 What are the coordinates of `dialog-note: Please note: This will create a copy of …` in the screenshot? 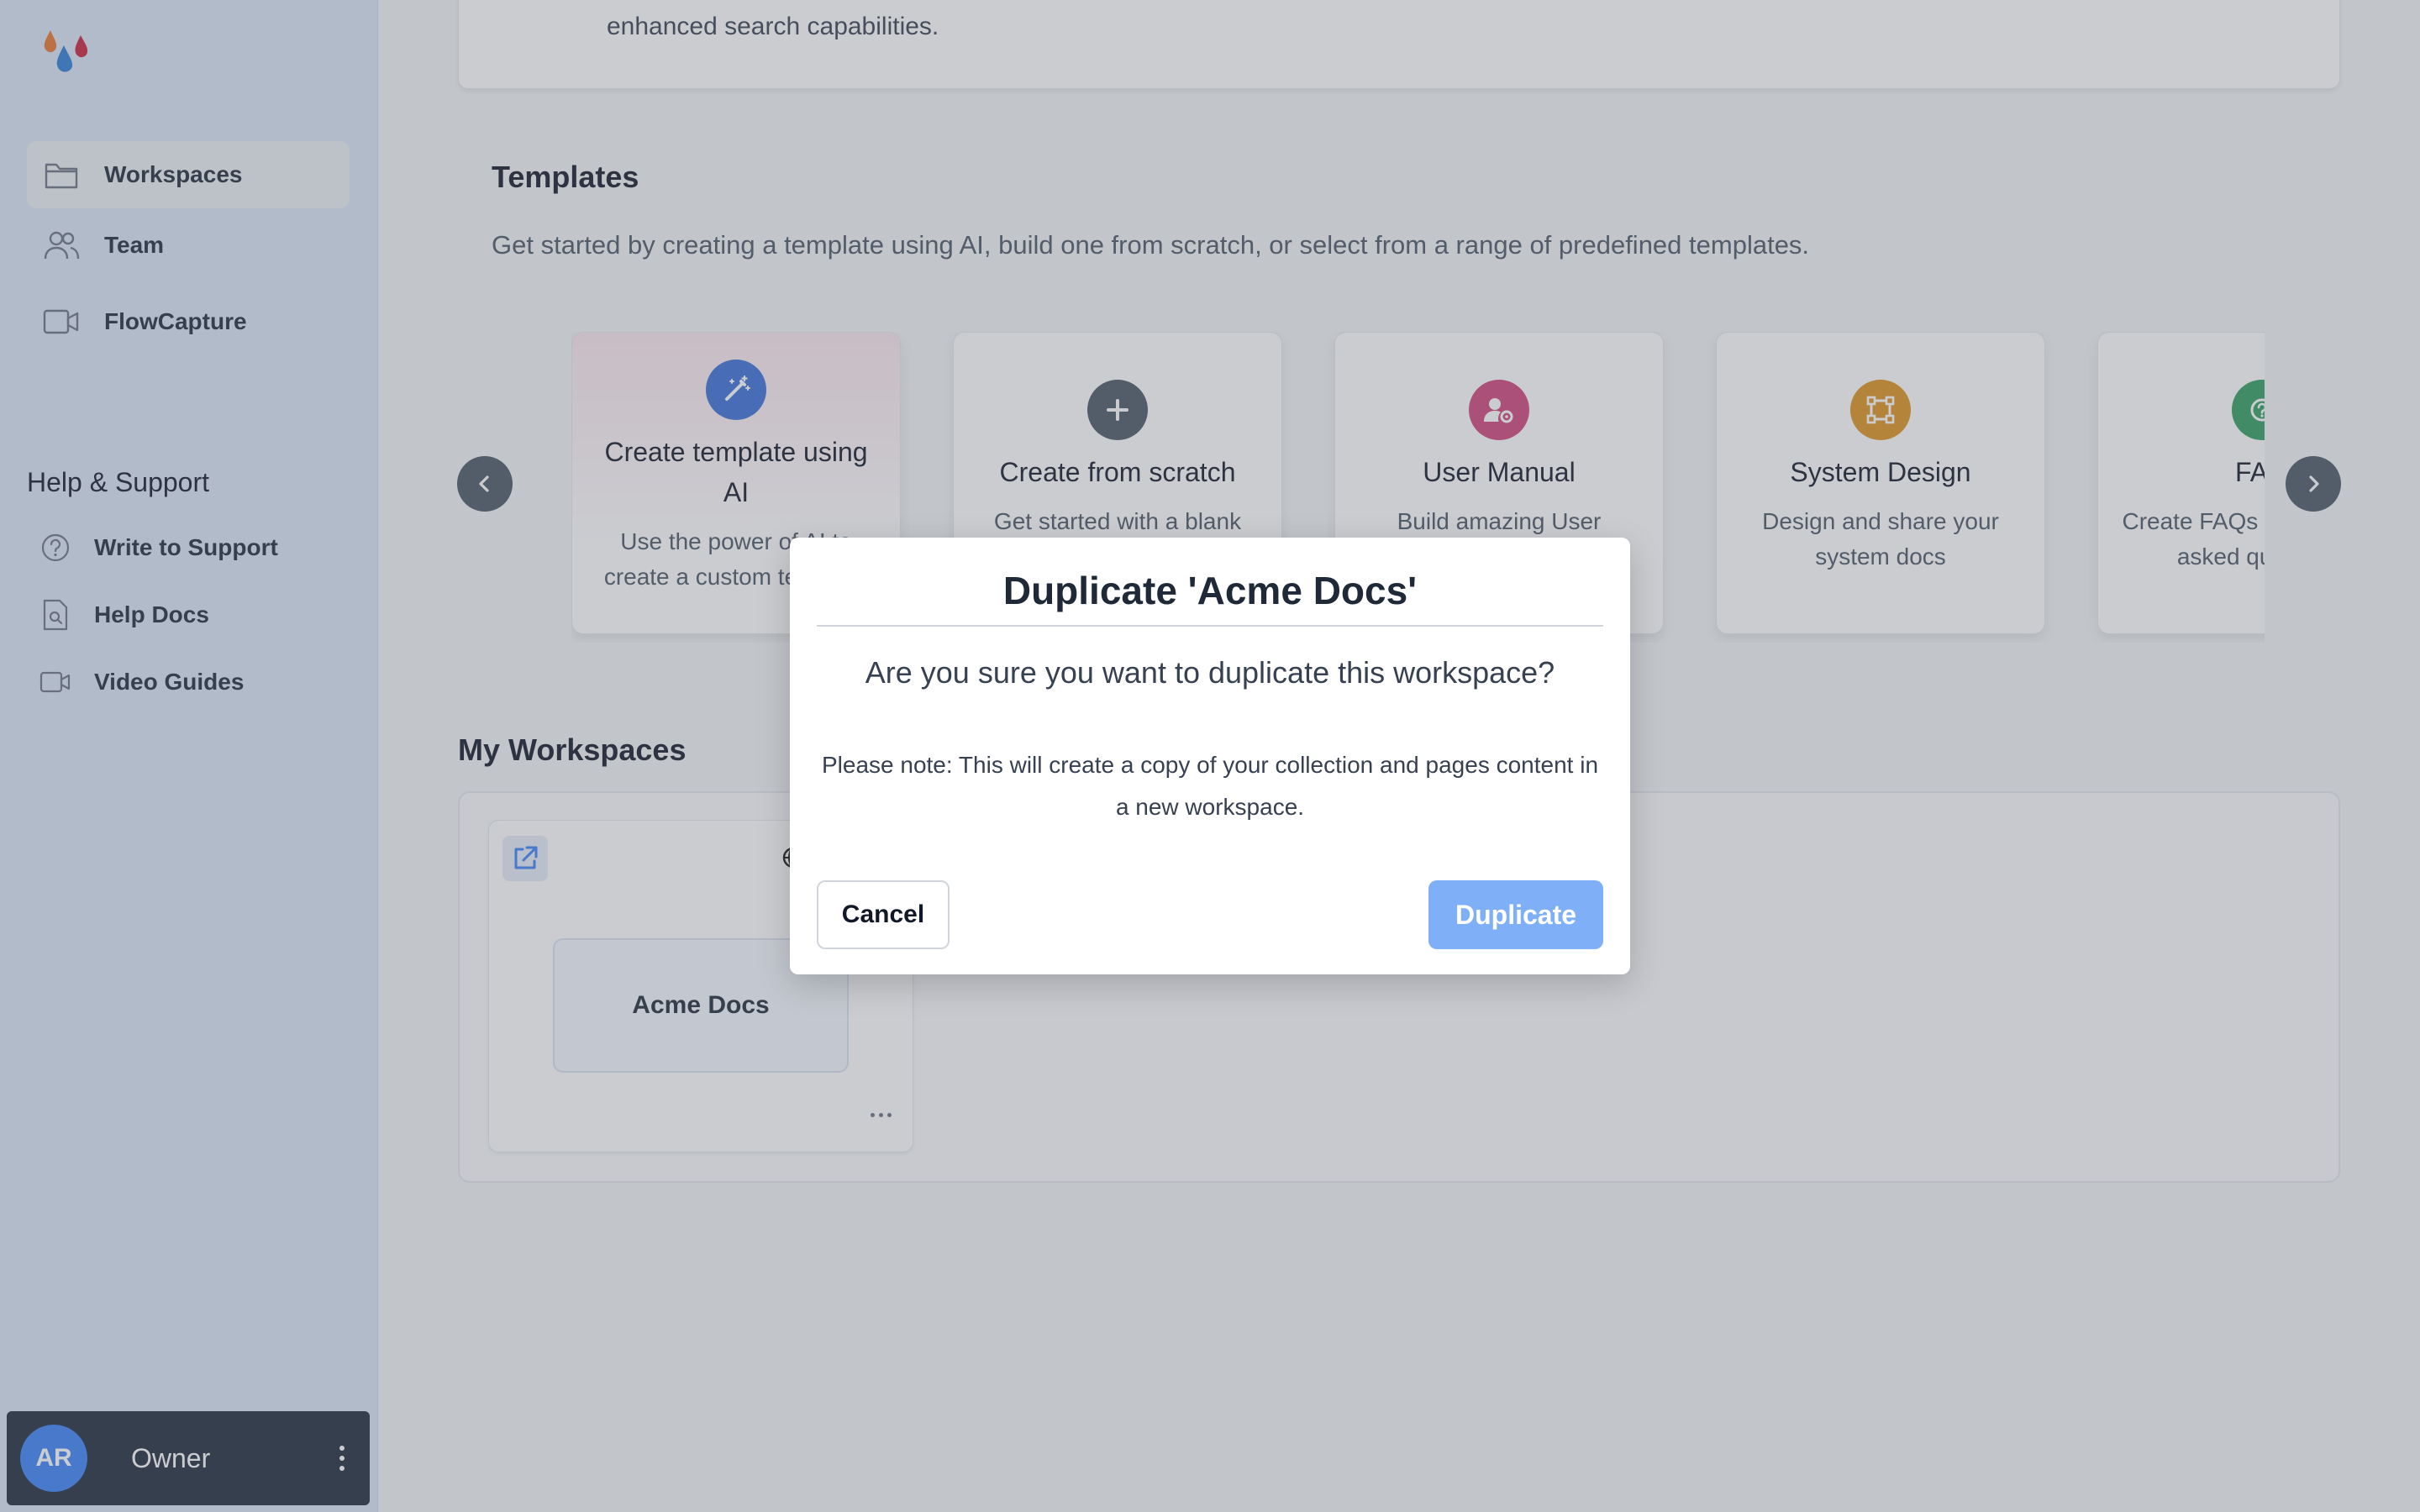 It's located at (1210, 786).